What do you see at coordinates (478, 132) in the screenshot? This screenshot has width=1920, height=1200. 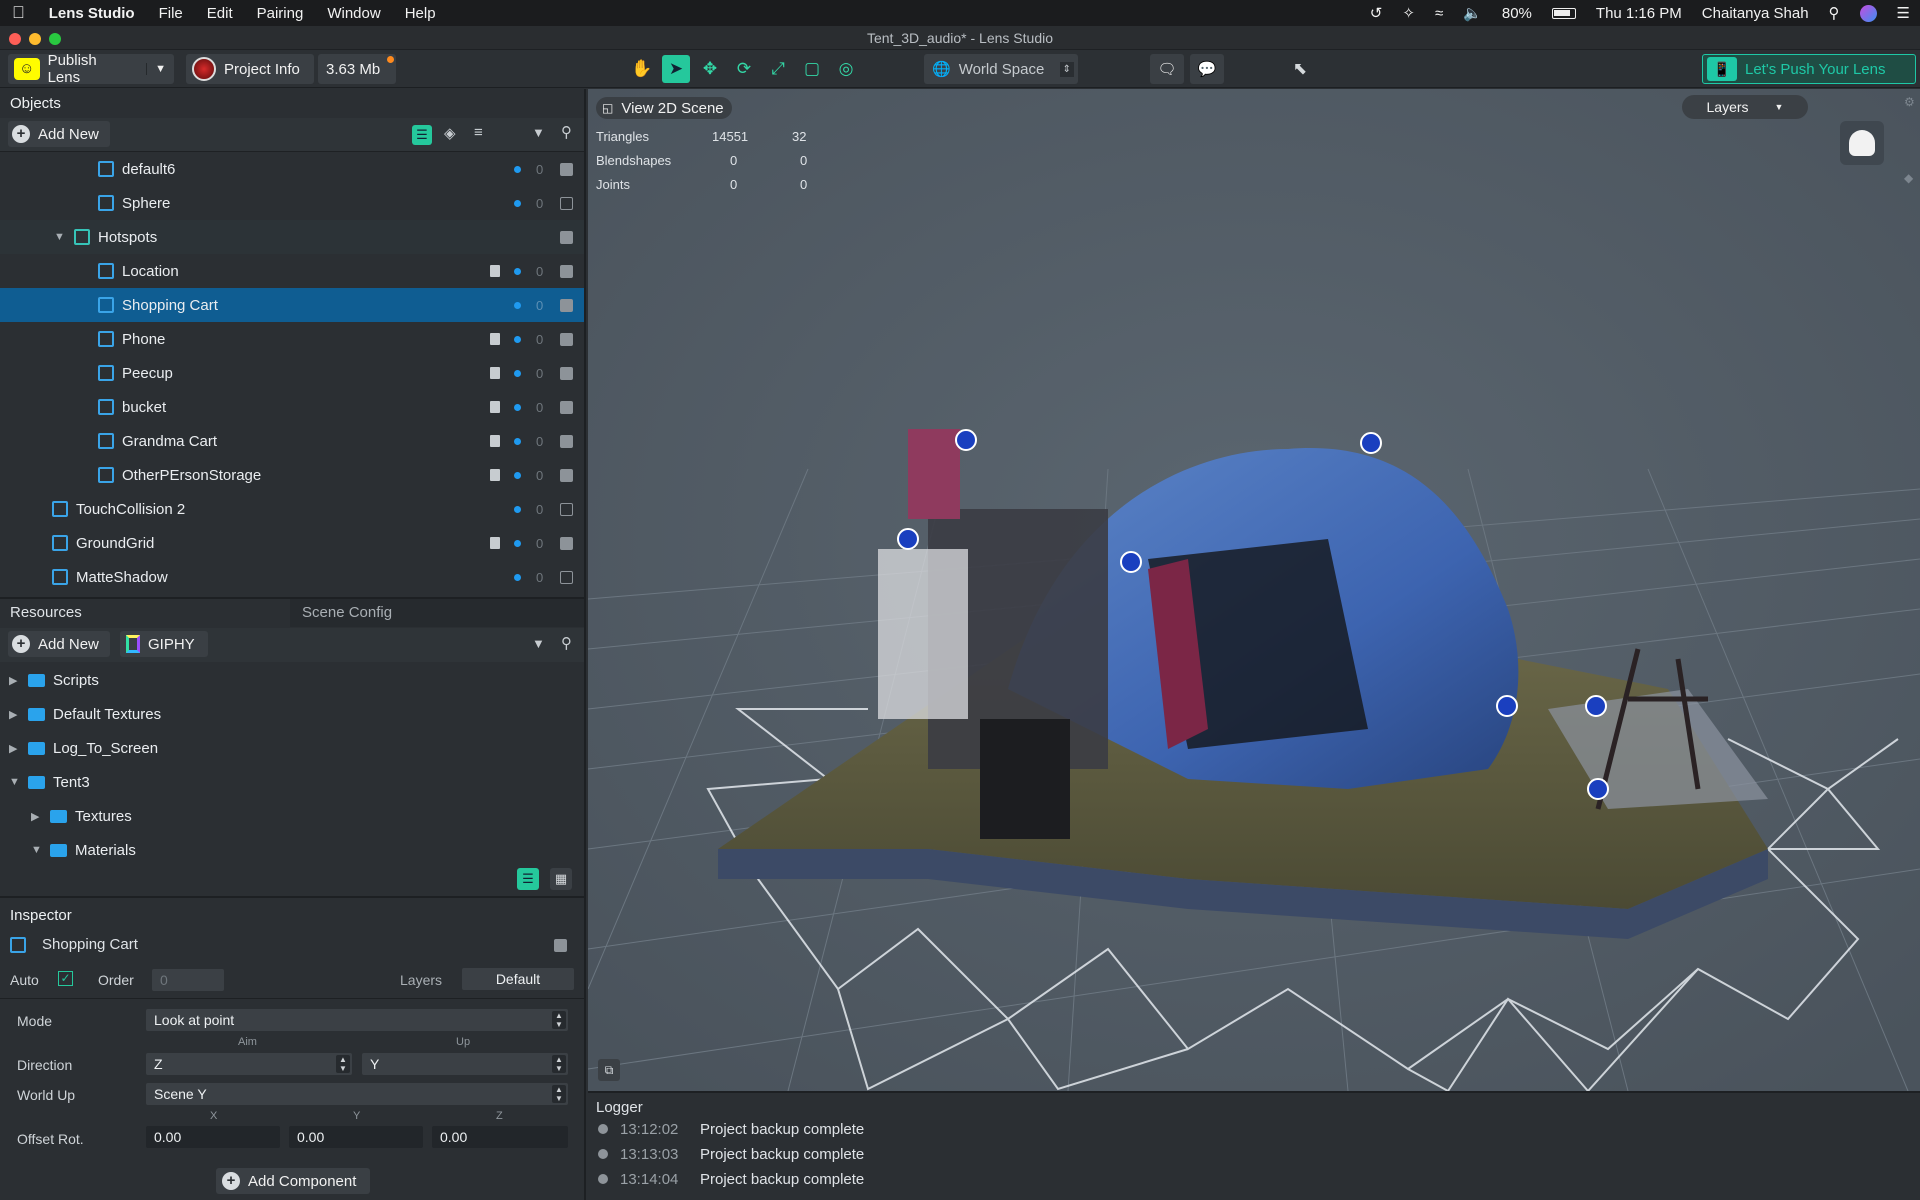 I see `hierarchy-icon: ≡` at bounding box center [478, 132].